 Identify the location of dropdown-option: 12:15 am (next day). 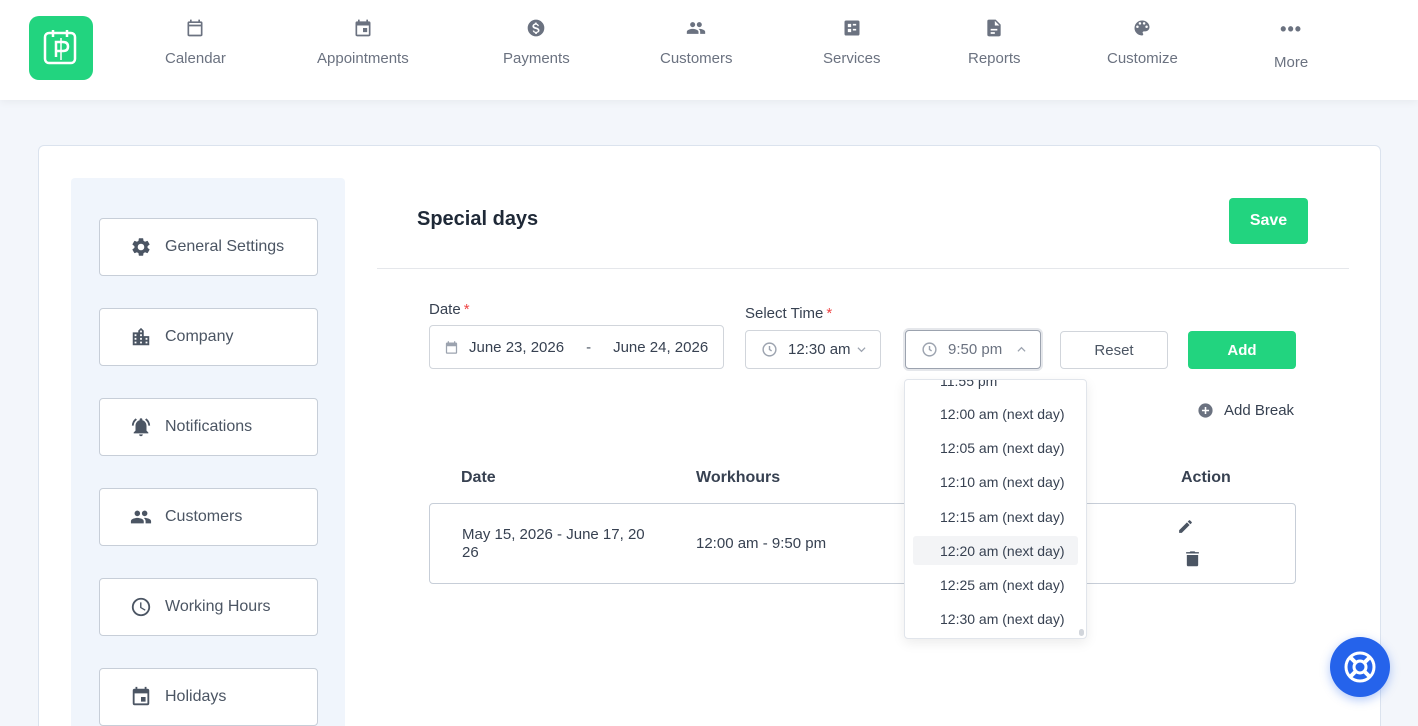
(995, 516).